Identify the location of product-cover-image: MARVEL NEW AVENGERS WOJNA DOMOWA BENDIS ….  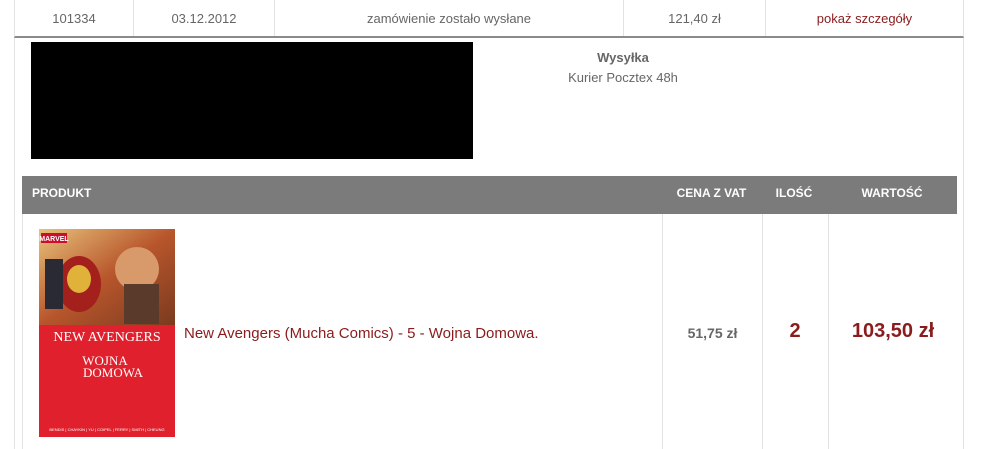
(107, 333).